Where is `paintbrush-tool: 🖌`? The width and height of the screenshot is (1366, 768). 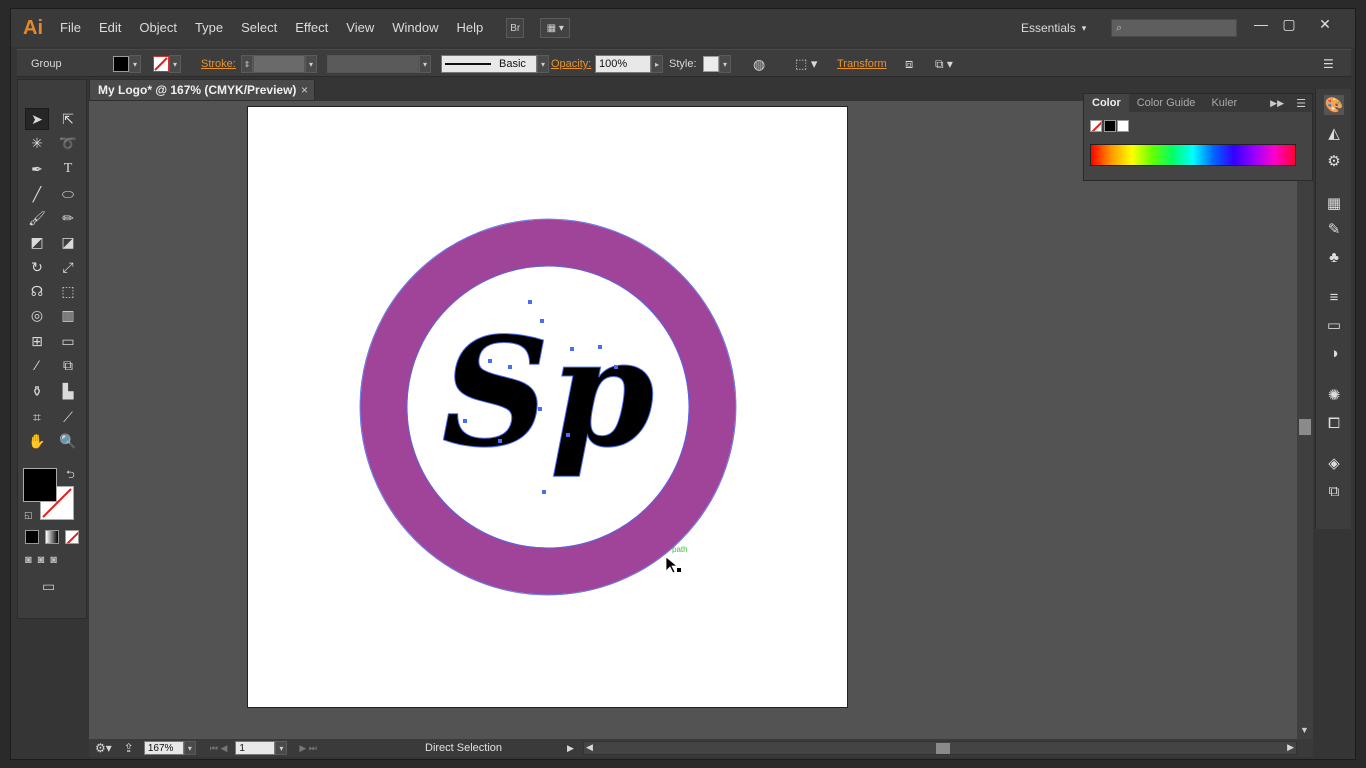
paintbrush-tool: 🖌 is located at coordinates (37, 218).